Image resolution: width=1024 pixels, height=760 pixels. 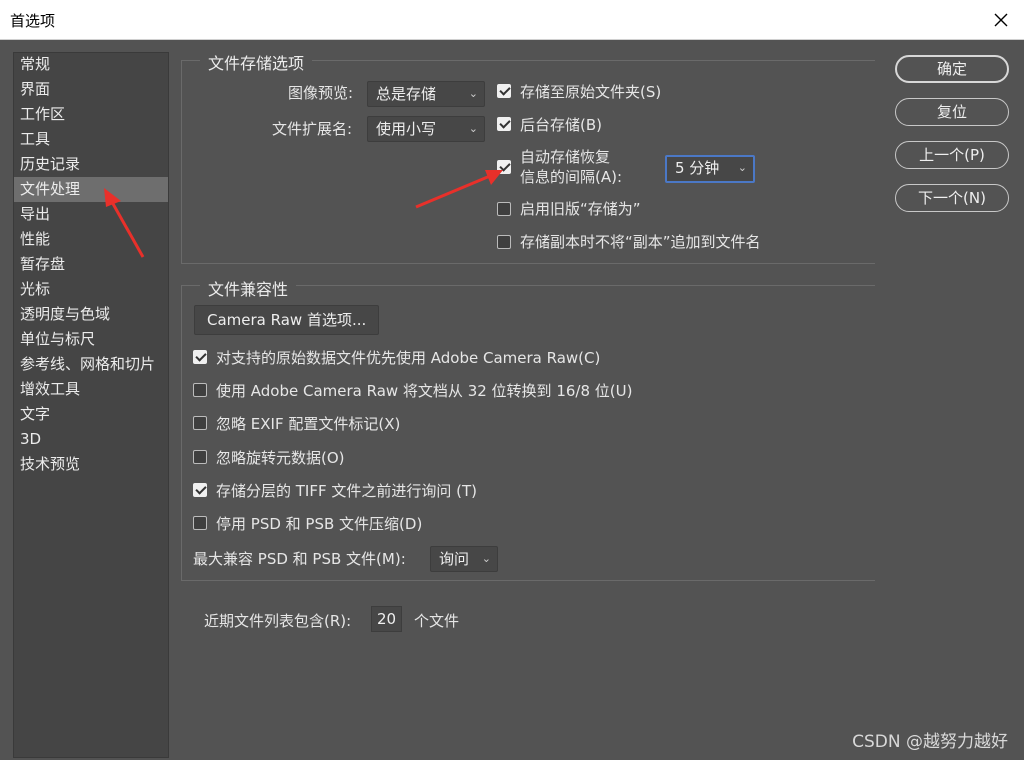 What do you see at coordinates (930, 742) in the screenshot?
I see `watermark: CSDN @越努力越好` at bounding box center [930, 742].